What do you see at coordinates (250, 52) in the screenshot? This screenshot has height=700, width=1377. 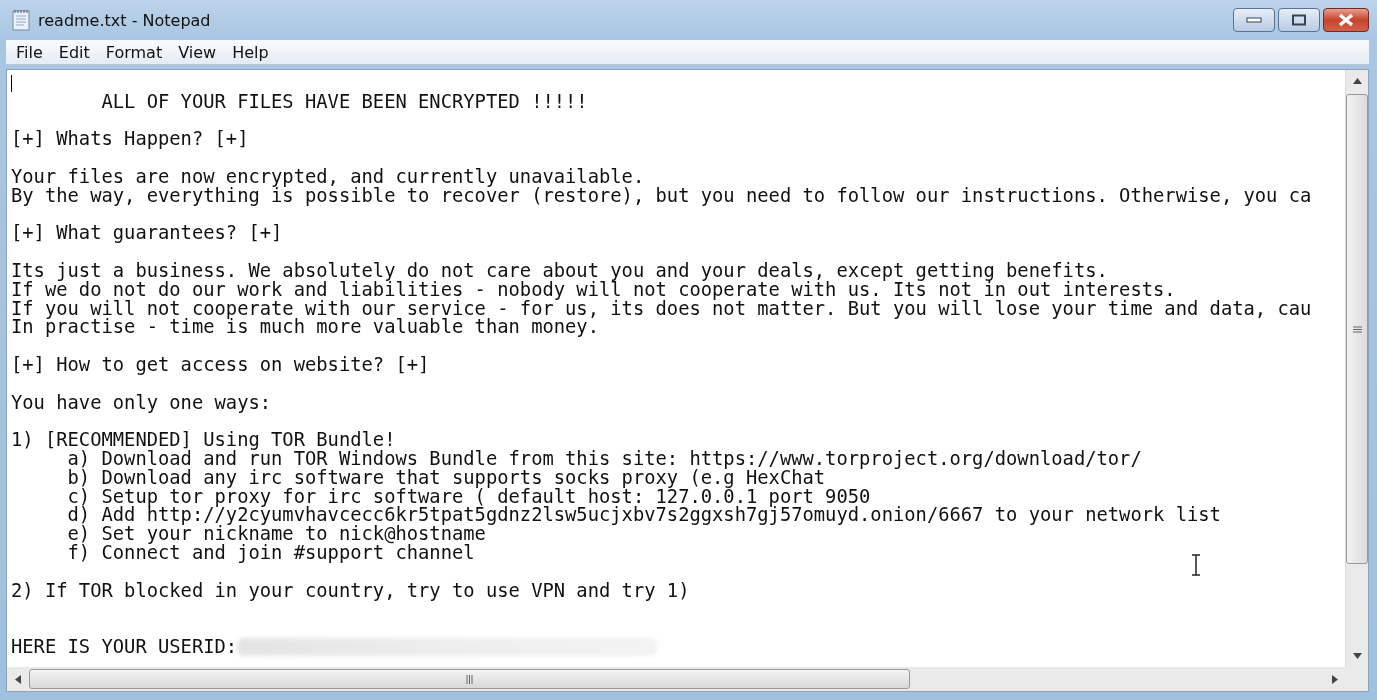 I see `menu-item: Help` at bounding box center [250, 52].